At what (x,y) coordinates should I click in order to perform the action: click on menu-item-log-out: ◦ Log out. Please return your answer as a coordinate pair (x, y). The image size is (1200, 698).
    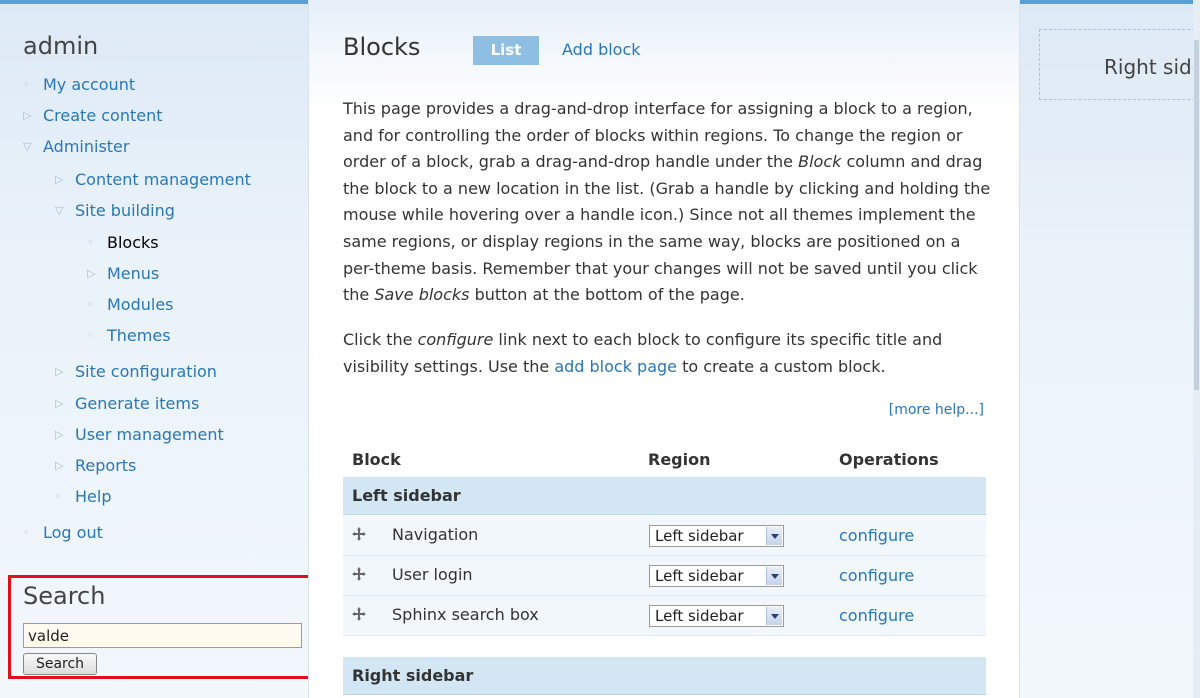
    Looking at the image, I should click on (63, 533).